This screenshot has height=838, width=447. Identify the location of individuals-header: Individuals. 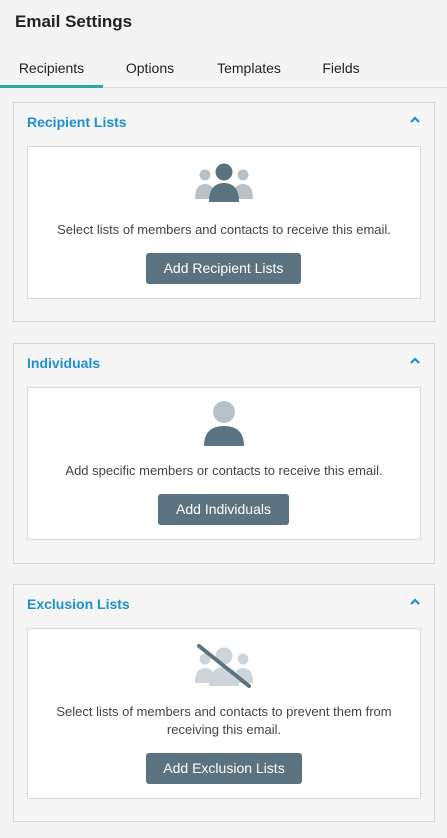
(224, 364).